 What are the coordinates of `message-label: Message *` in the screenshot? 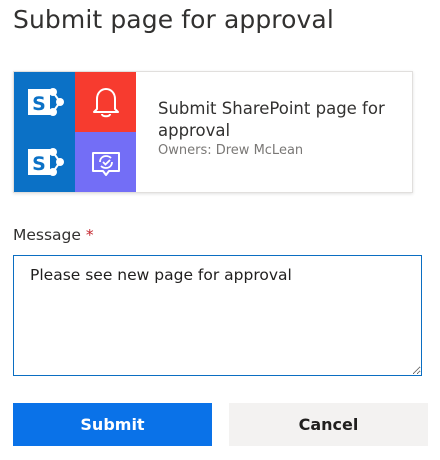 It's located at (53, 235).